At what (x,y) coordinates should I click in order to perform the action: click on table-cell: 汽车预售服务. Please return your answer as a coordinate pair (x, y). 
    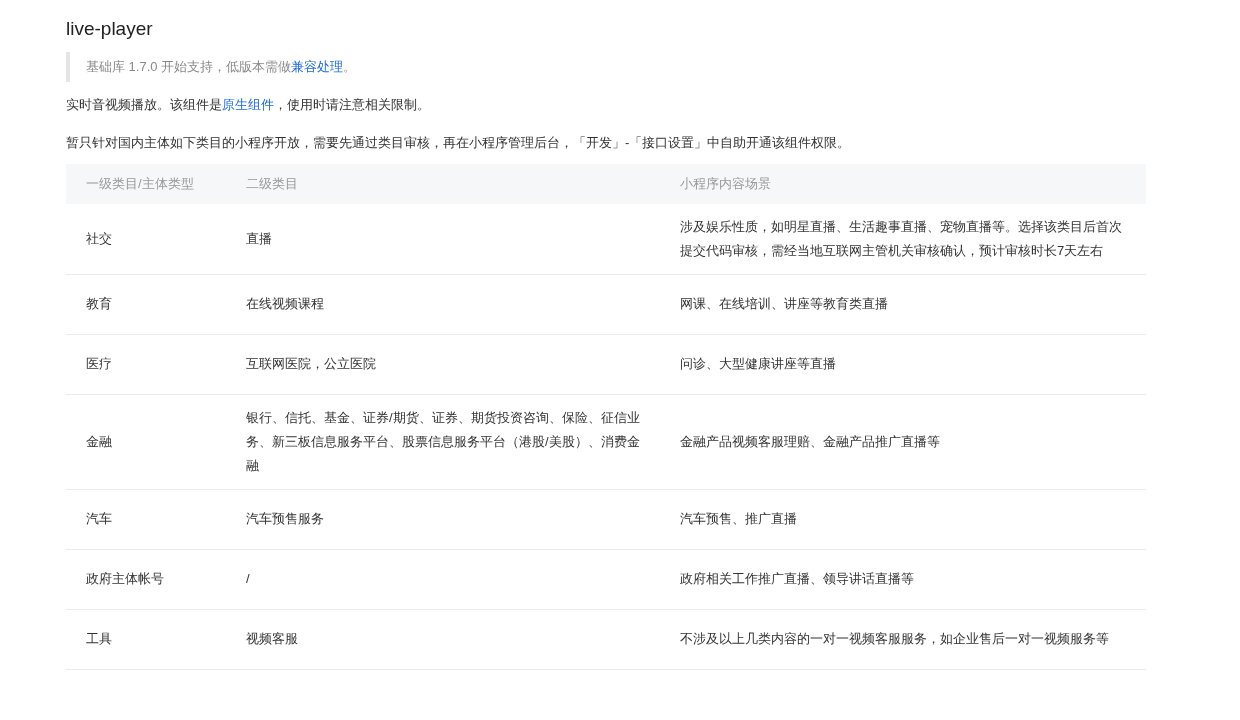
    Looking at the image, I should click on (443, 519).